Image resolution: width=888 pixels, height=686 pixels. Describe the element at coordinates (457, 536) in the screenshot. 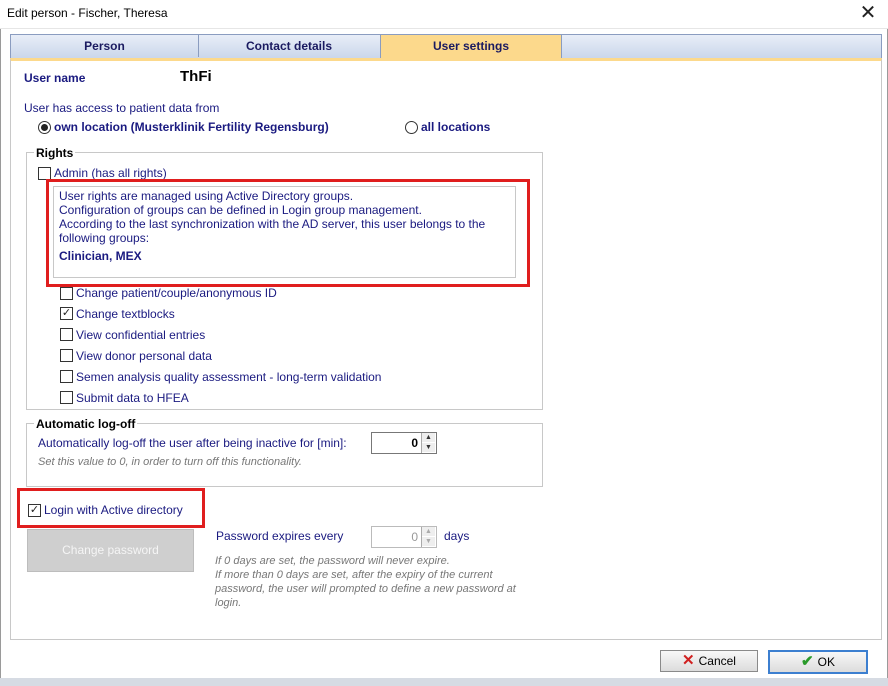

I see `password-days-label: days` at that location.